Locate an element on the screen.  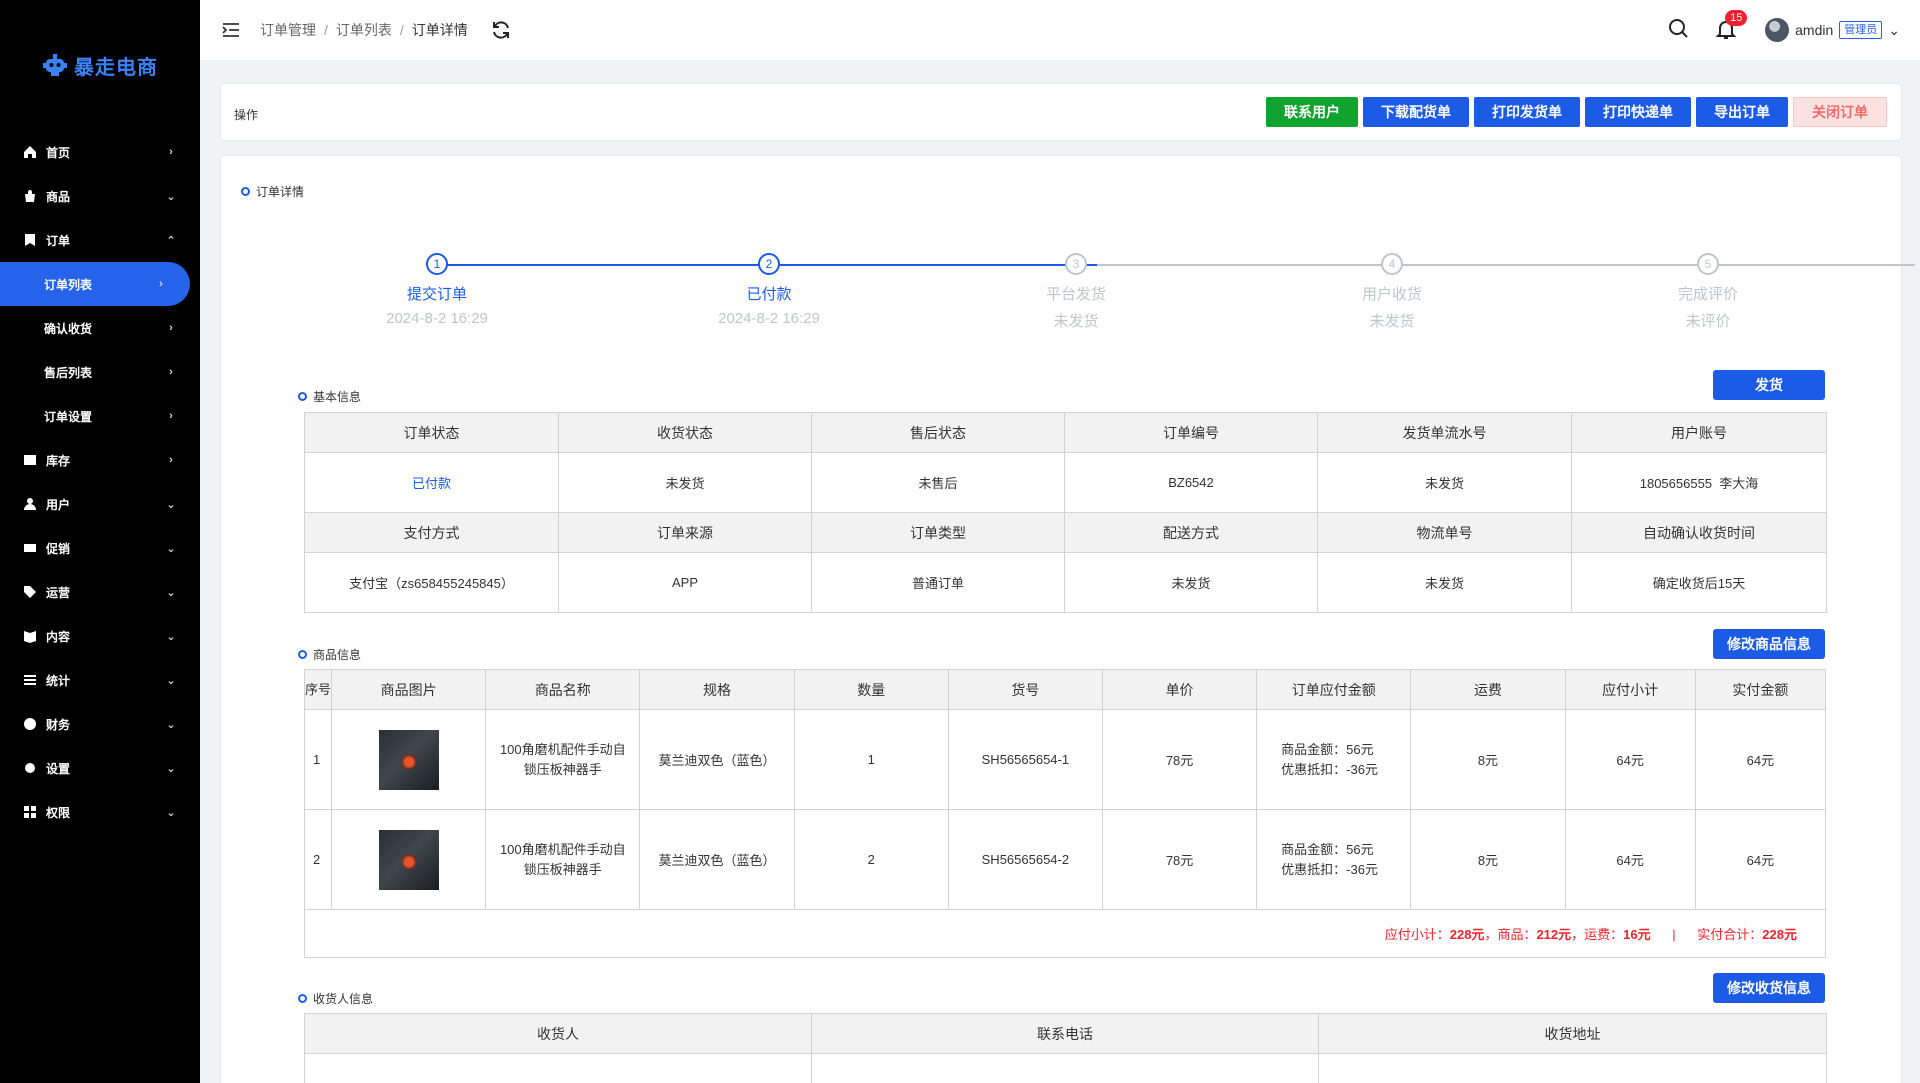
breadcrumb-order-list: 订单列表 is located at coordinates (364, 30).